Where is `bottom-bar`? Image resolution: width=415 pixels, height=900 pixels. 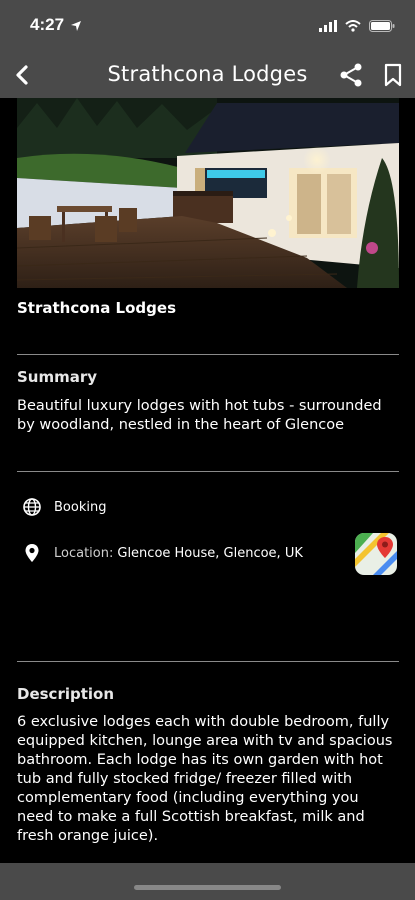 bottom-bar is located at coordinates (207, 881).